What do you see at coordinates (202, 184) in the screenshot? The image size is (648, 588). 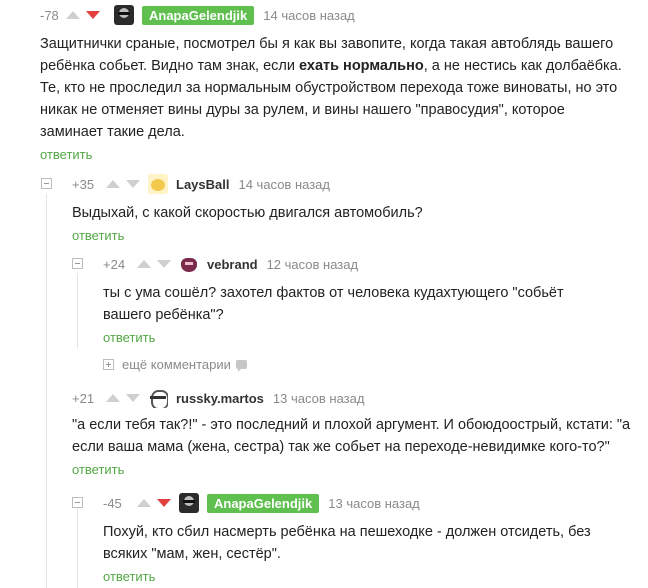 I see `author-link: LaysBall` at bounding box center [202, 184].